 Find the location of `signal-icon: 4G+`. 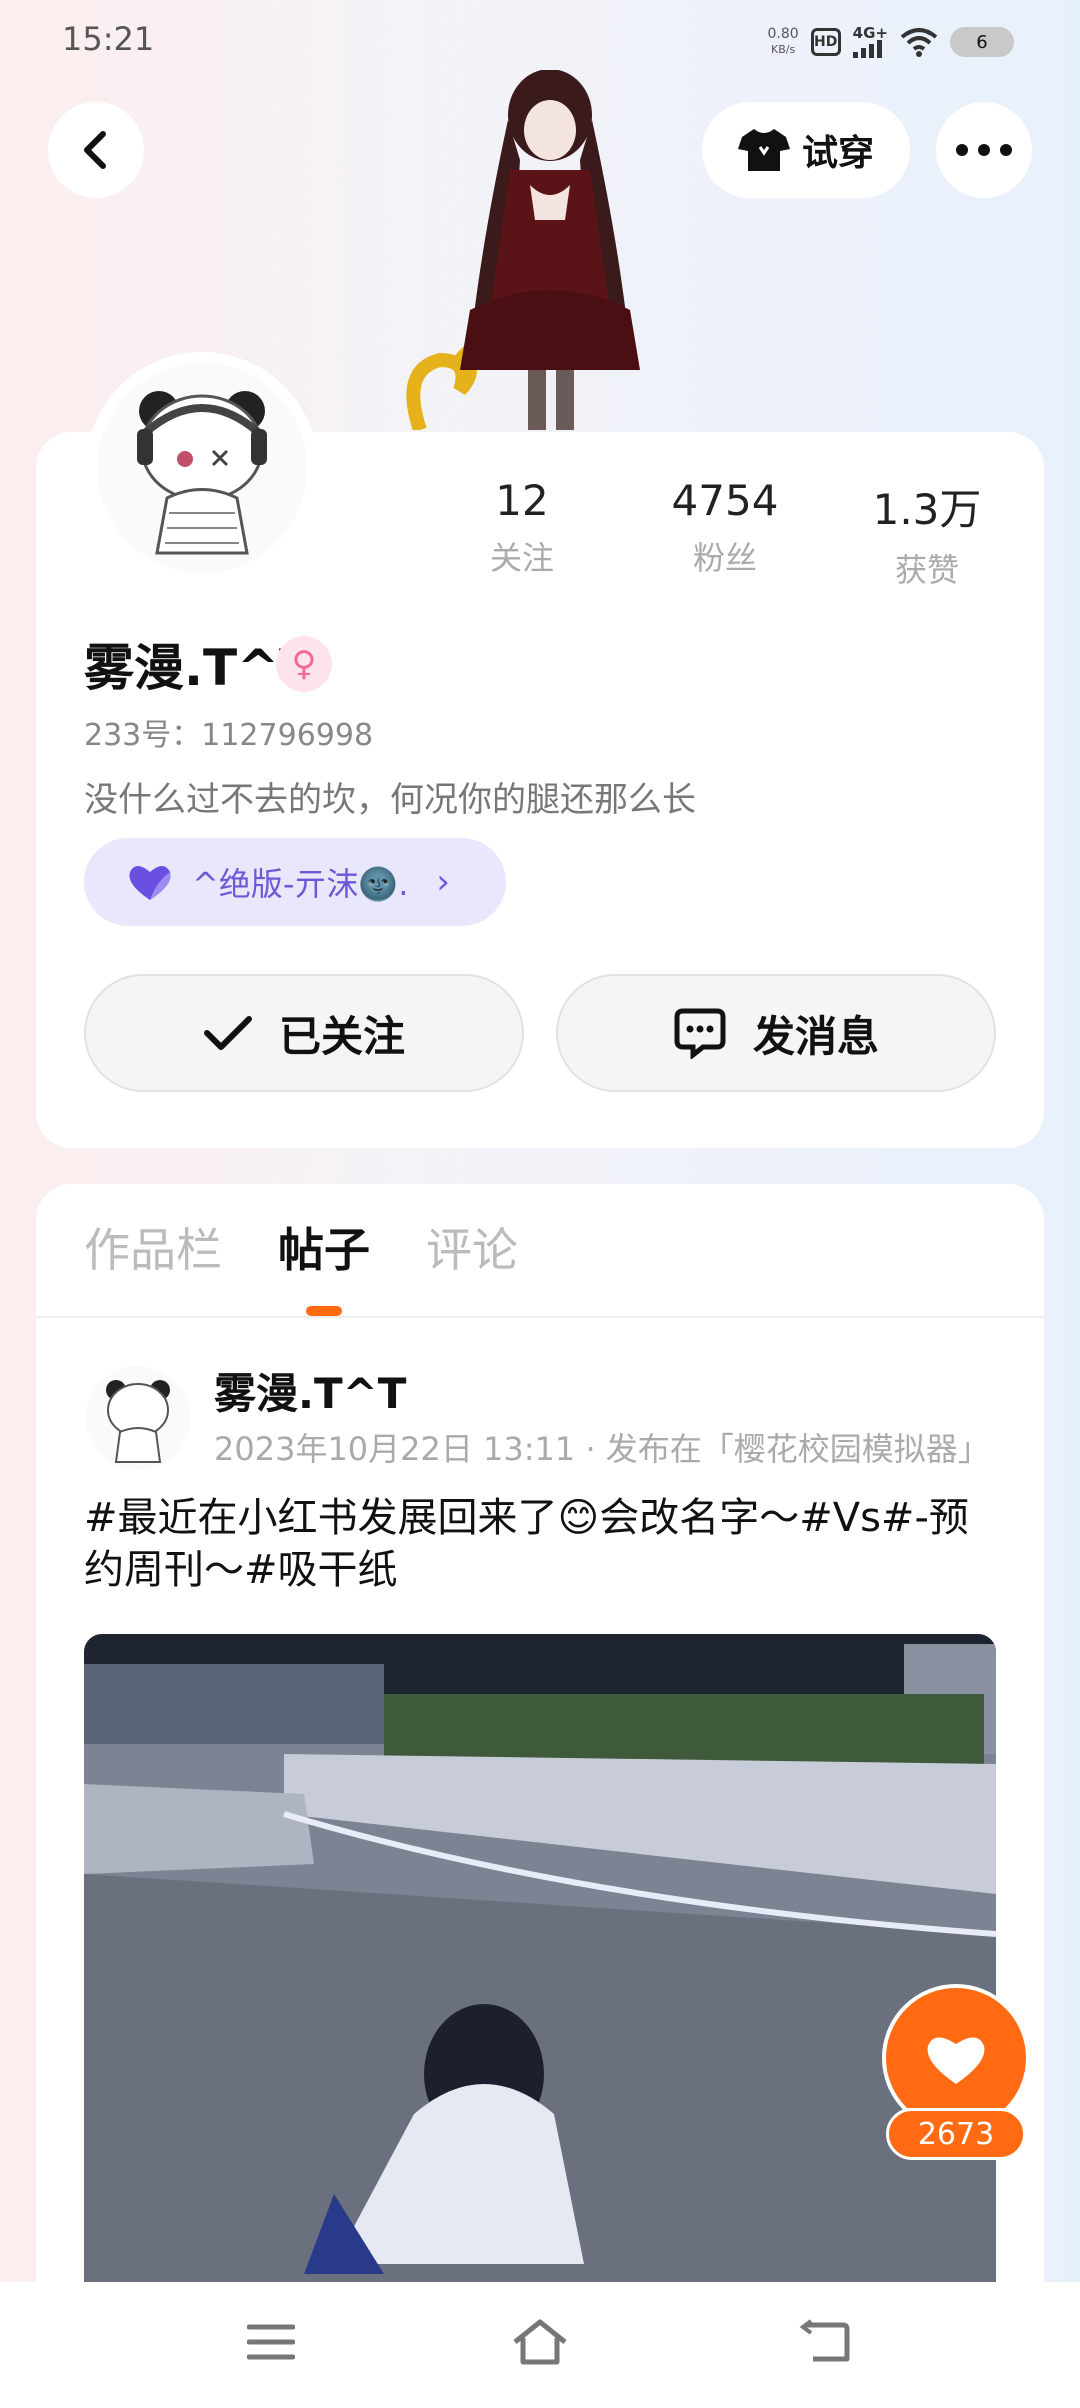

signal-icon: 4G+ is located at coordinates (870, 41).